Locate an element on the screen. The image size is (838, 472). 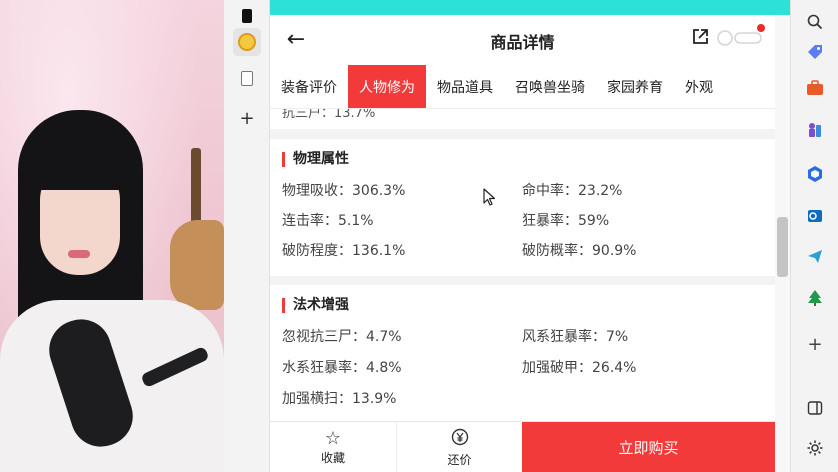
section-title-magic: 法术增强 is located at coordinates (315, 305).